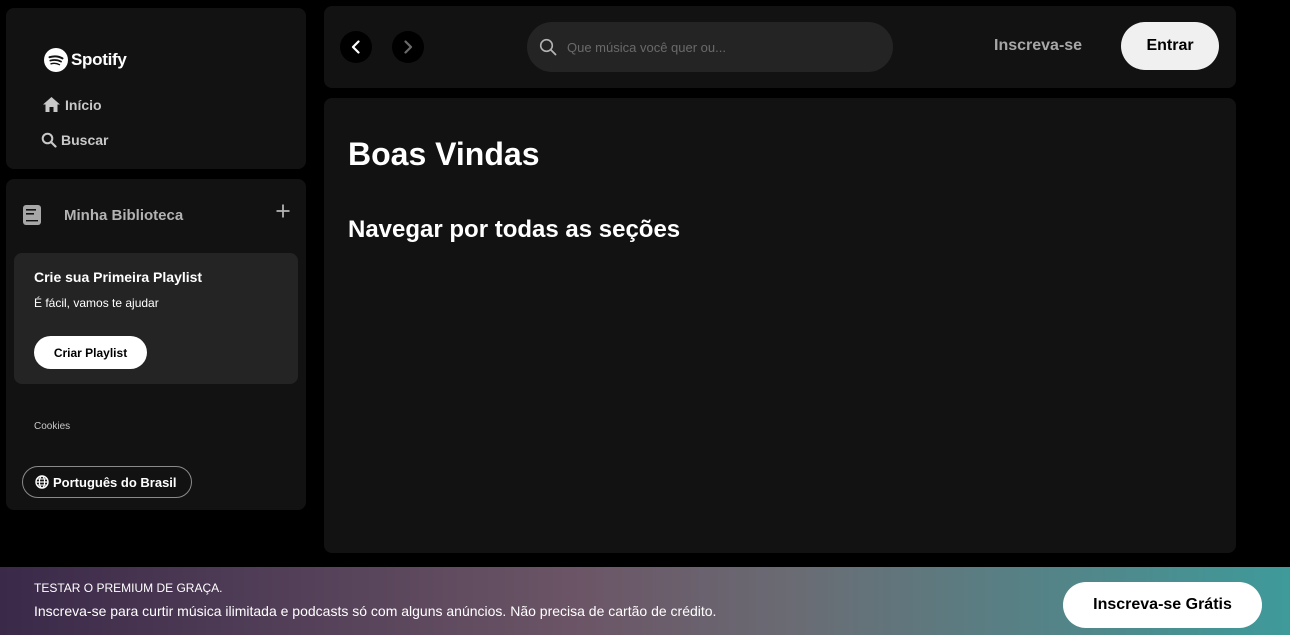 This screenshot has width=1290, height=635. What do you see at coordinates (85, 140) in the screenshot?
I see `nav-item-search-label: Buscar` at bounding box center [85, 140].